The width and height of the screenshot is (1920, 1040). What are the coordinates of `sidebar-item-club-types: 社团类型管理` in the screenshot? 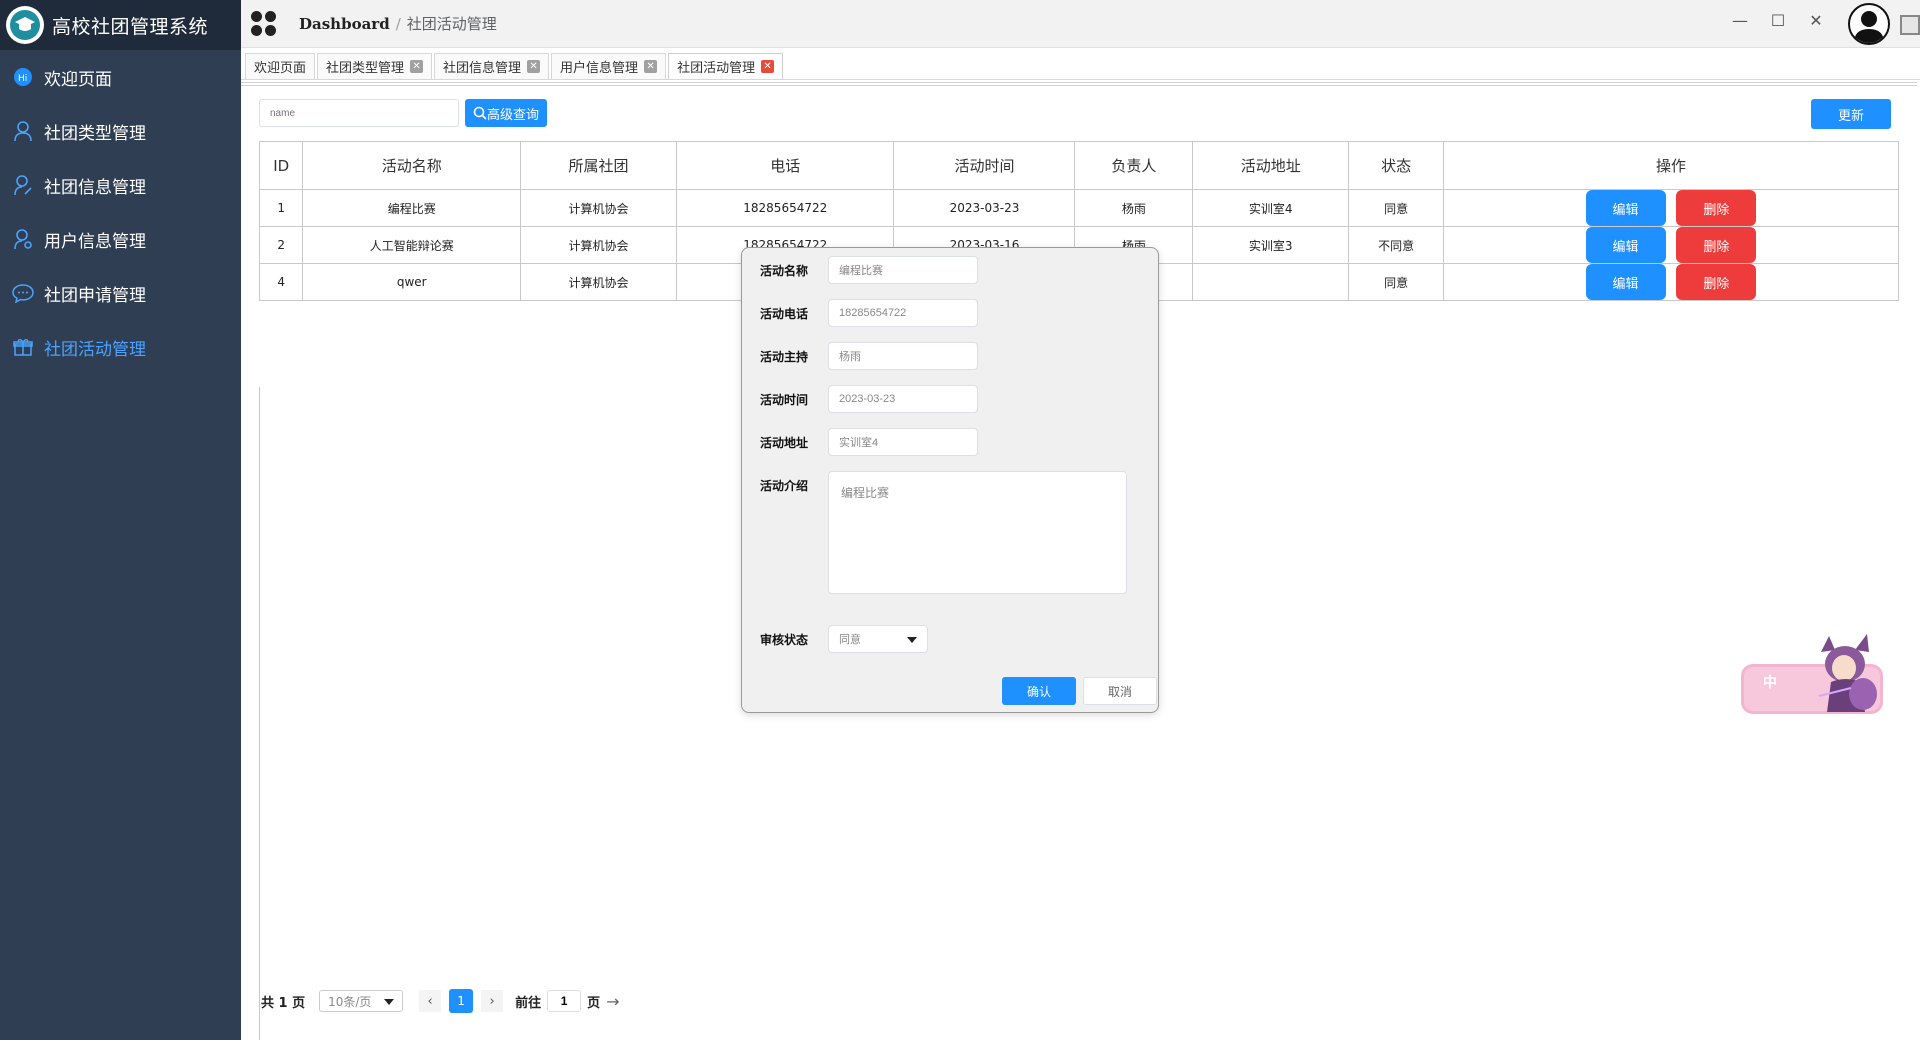 It's located at (120, 131).